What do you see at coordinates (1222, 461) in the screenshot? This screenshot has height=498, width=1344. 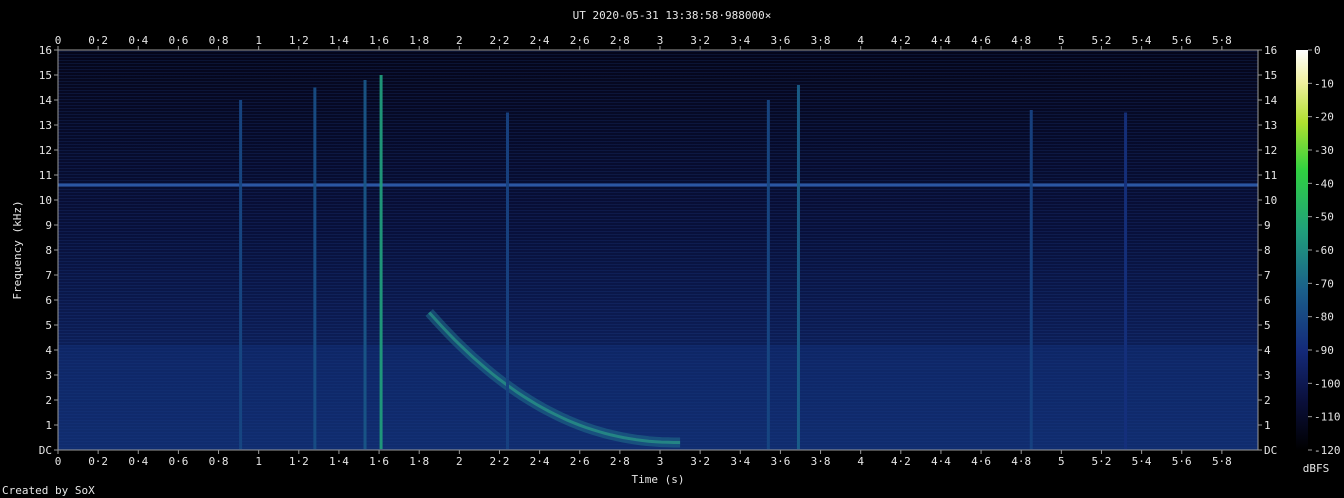 I see `x-tick-label-bottom: 5·8` at bounding box center [1222, 461].